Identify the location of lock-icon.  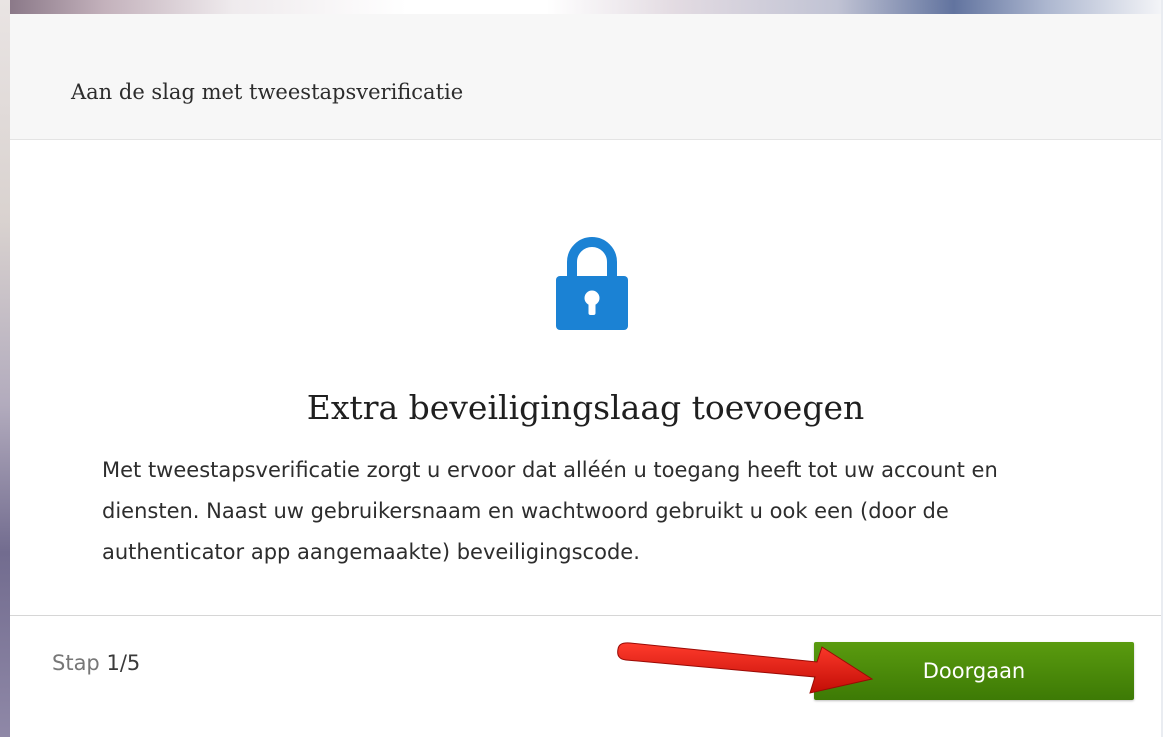
(592, 281).